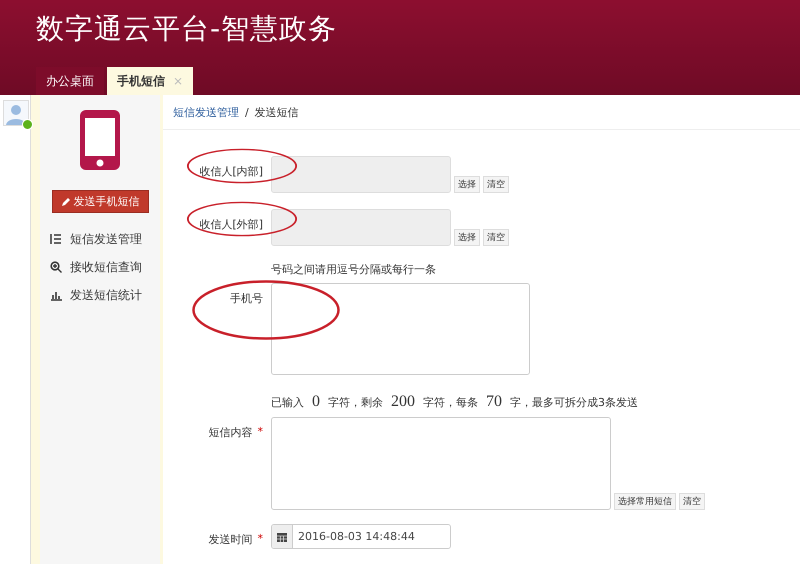 The height and width of the screenshot is (564, 800). What do you see at coordinates (231, 171) in the screenshot?
I see `field-label: 收信人[内部]` at bounding box center [231, 171].